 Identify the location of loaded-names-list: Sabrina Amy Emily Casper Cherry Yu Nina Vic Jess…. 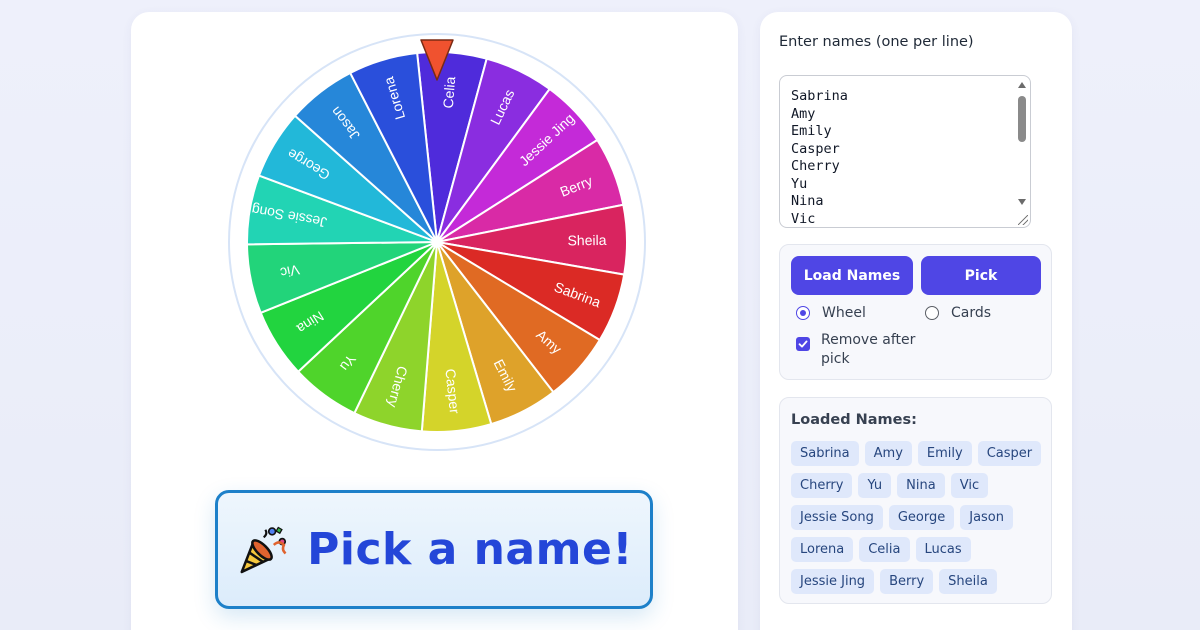
(919, 517).